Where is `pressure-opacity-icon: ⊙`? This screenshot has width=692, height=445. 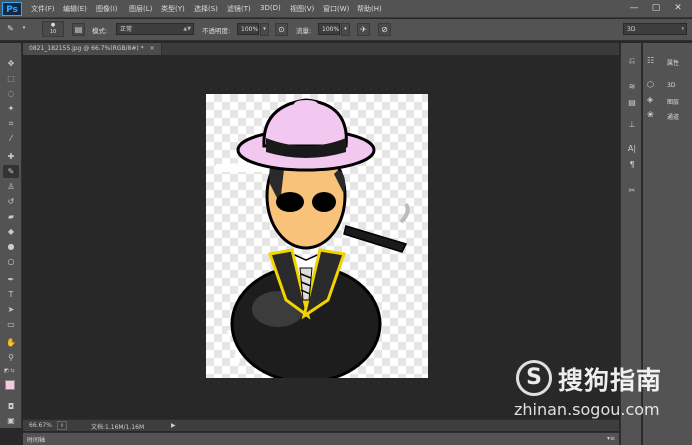
pressure-opacity-icon: ⊙ is located at coordinates (281, 29).